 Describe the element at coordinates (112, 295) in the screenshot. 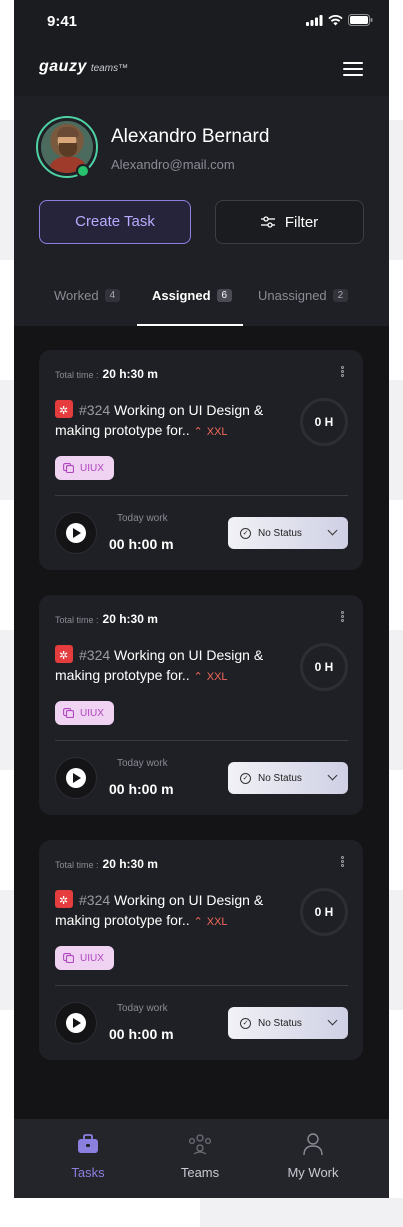

I see `tab-count-badge: 4` at that location.